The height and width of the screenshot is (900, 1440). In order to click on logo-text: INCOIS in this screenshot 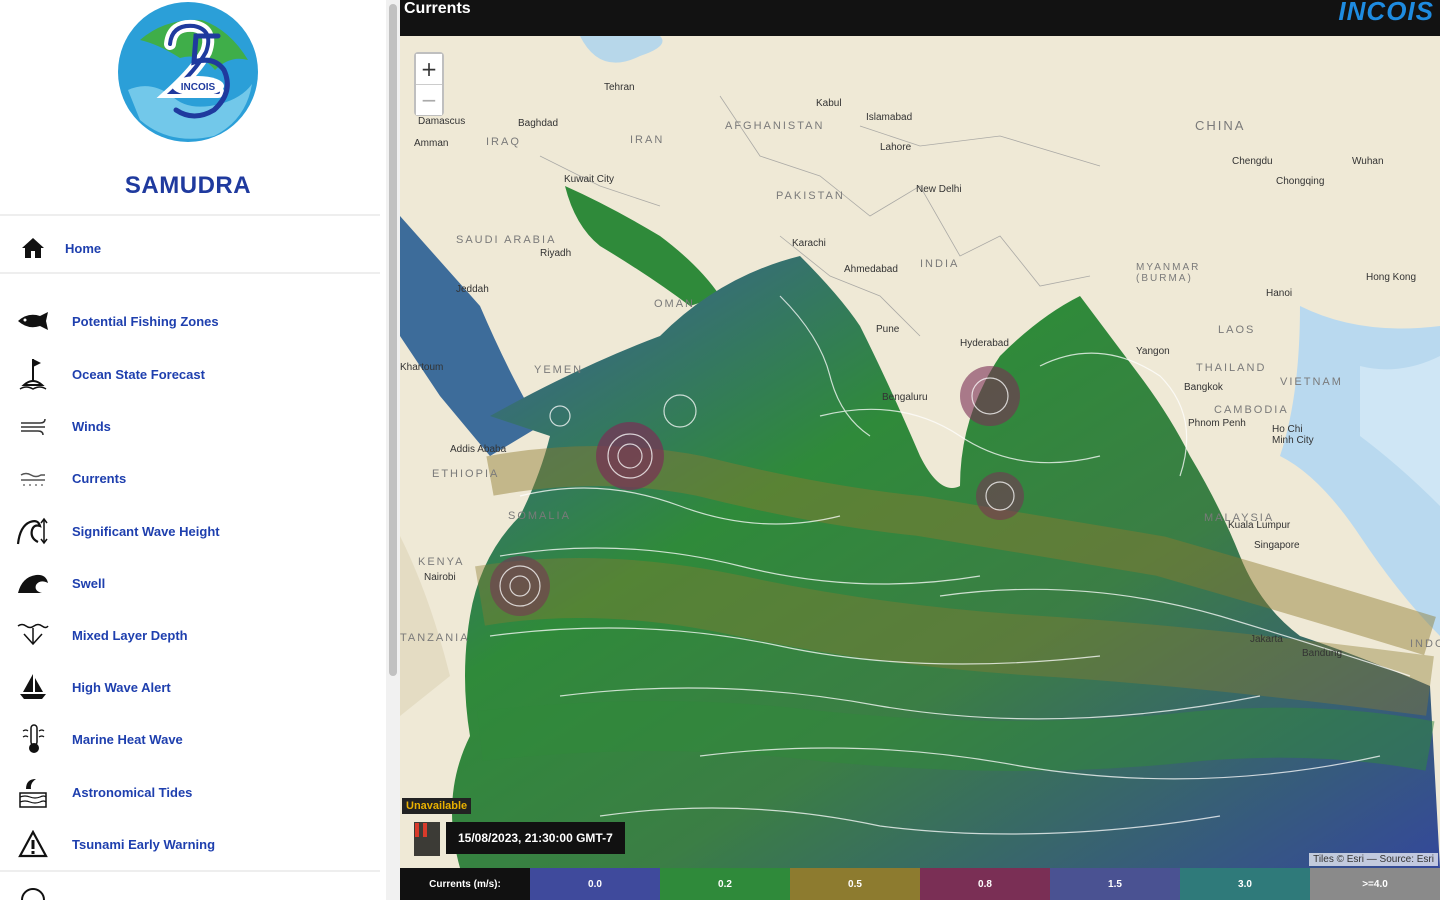, I will do `click(198, 87)`.